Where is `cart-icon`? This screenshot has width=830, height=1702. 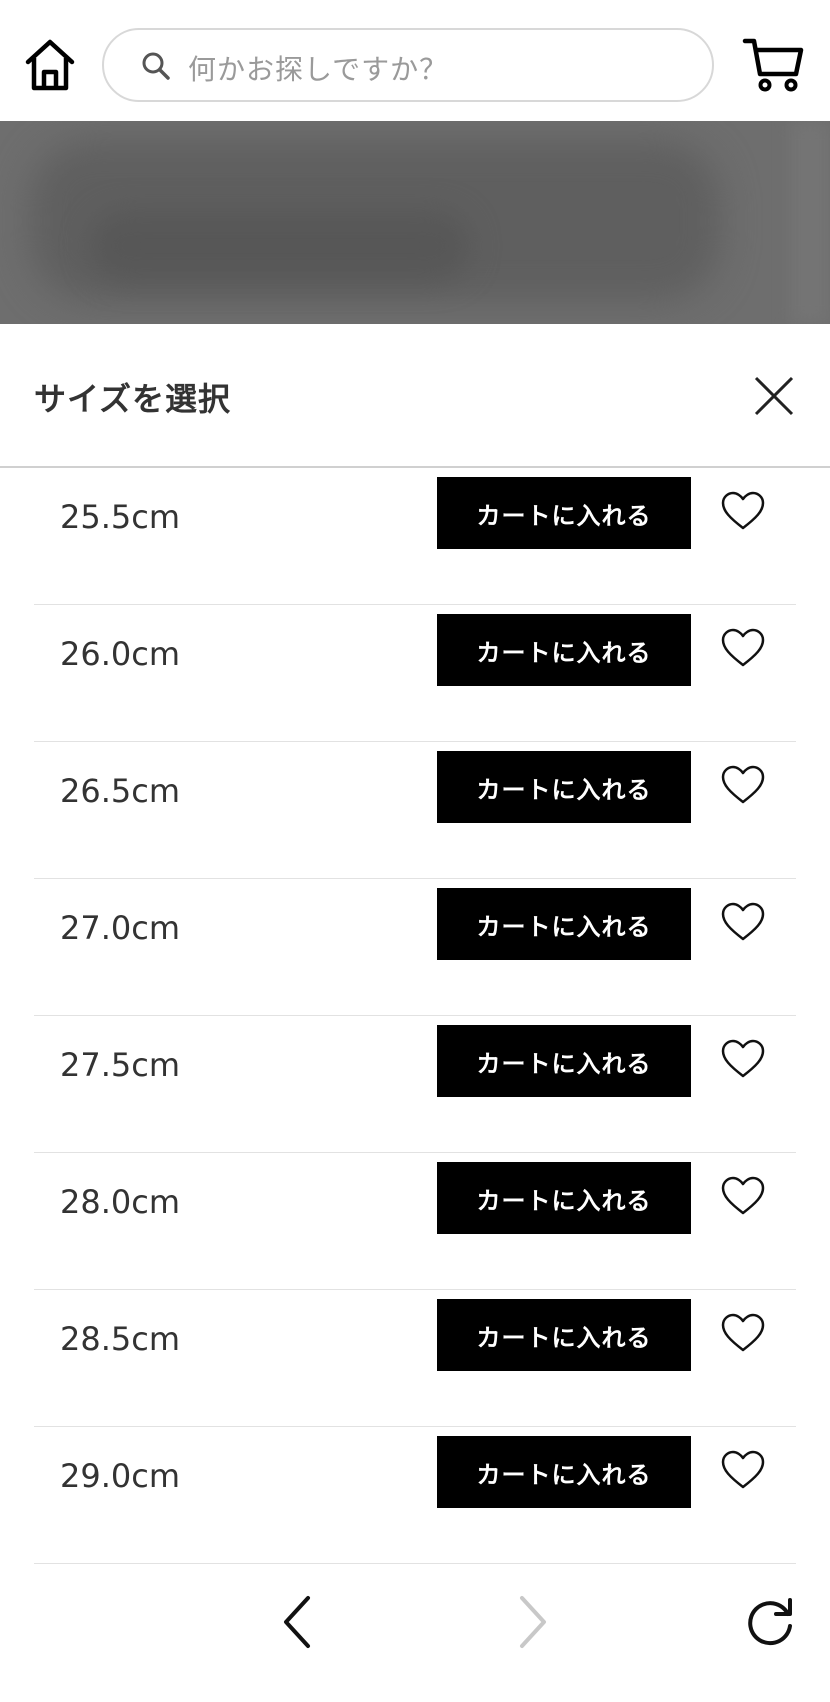
cart-icon is located at coordinates (773, 65).